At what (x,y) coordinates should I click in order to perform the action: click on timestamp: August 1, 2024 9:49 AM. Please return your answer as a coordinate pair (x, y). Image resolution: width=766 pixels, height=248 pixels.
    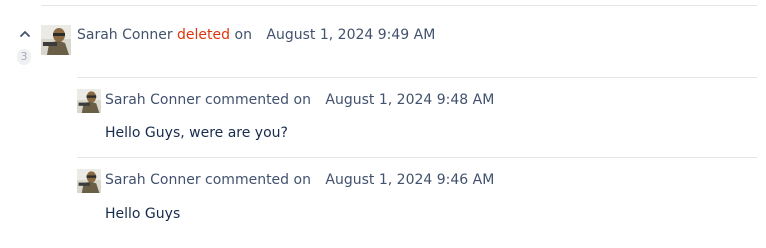
    Looking at the image, I should click on (350, 35).